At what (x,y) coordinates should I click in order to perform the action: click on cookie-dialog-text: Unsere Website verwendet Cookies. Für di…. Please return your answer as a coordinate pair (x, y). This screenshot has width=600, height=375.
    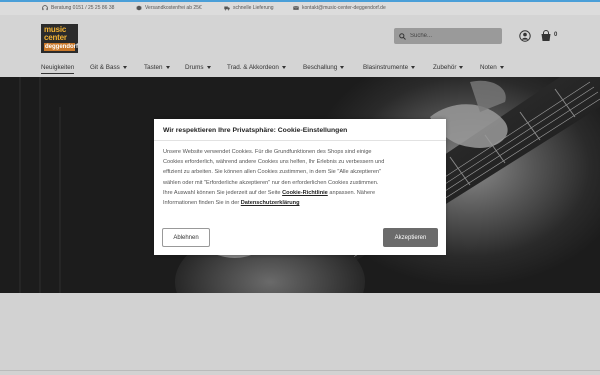
    Looking at the image, I should click on (301, 177).